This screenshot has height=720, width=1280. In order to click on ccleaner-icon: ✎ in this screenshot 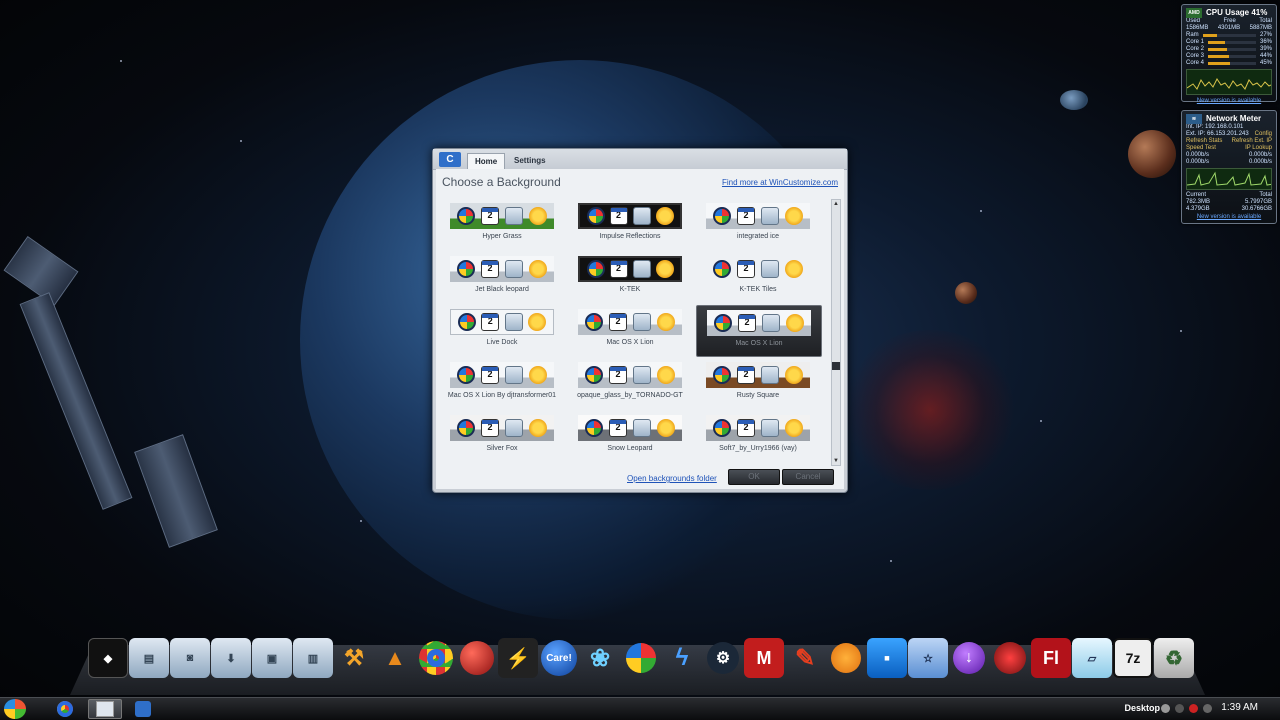, I will do `click(805, 658)`.